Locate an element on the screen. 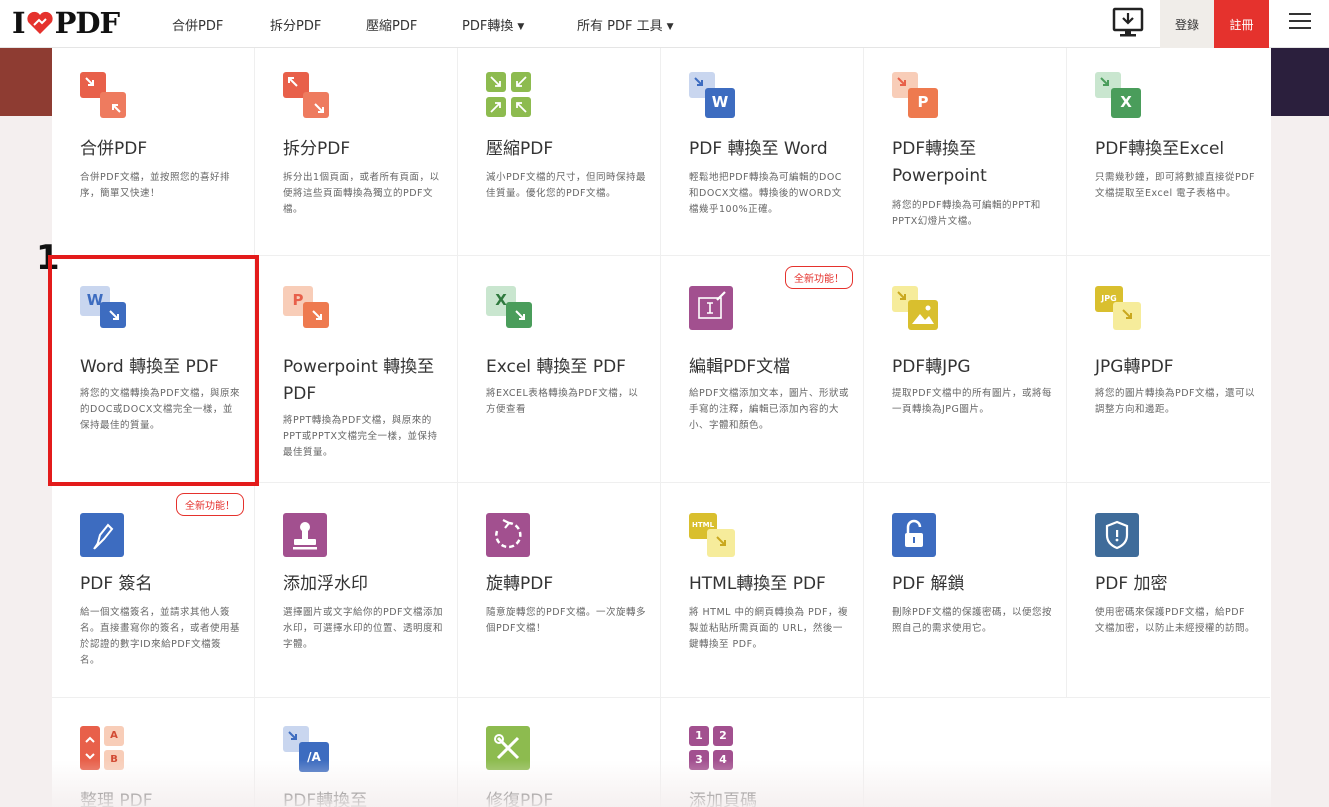 This screenshot has height=807, width=1329. tool-description: 將您的圖片轉換為PDF文檔，還可以調整方向和邊距。 is located at coordinates (1175, 401).